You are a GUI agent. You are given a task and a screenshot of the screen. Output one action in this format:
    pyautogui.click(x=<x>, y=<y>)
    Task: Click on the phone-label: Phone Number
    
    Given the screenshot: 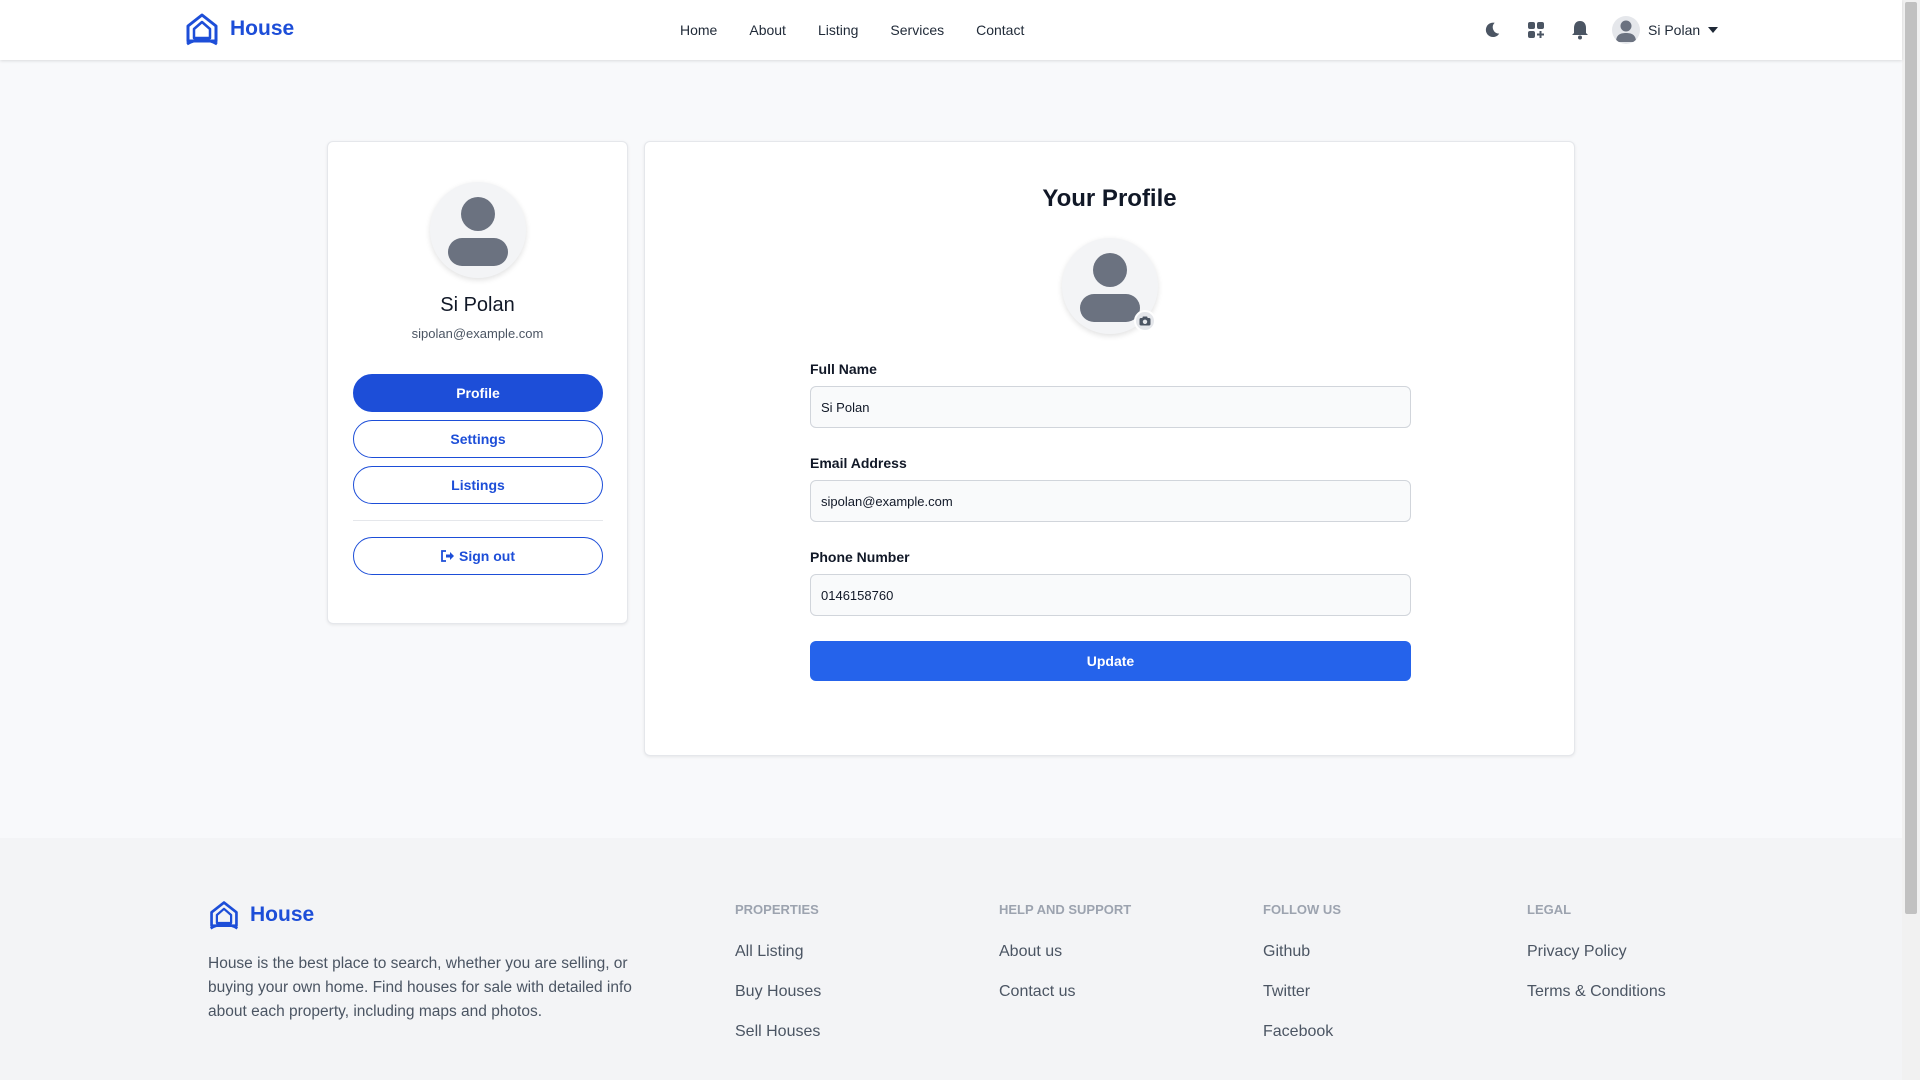 What is the action you would take?
    pyautogui.click(x=860, y=557)
    